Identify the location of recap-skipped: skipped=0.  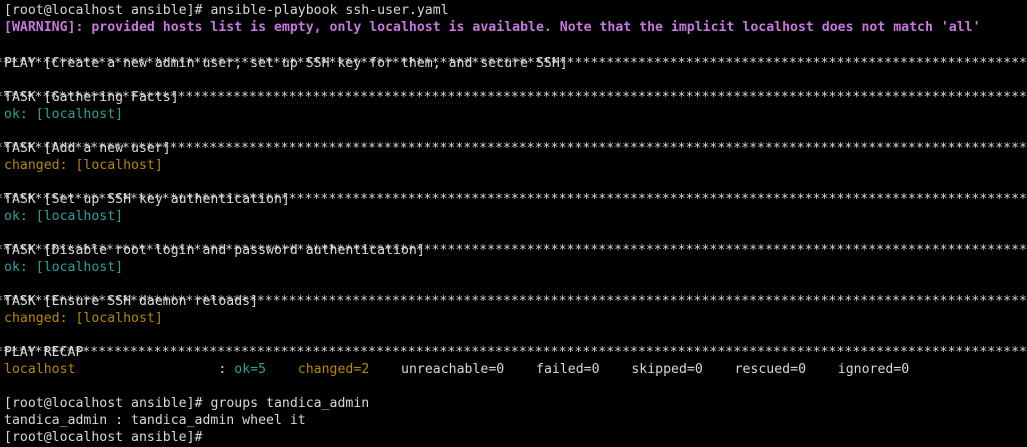
(667, 369).